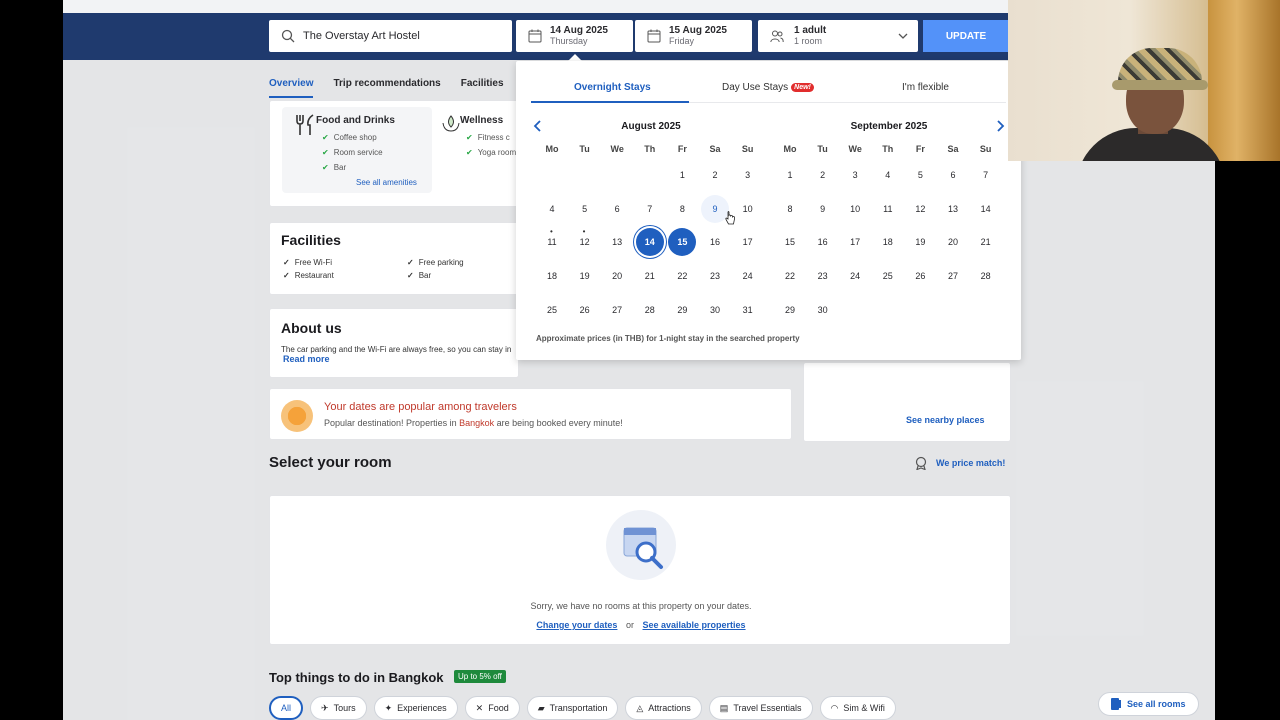  What do you see at coordinates (482, 82) in the screenshot?
I see `tab-facilities: Facilities` at bounding box center [482, 82].